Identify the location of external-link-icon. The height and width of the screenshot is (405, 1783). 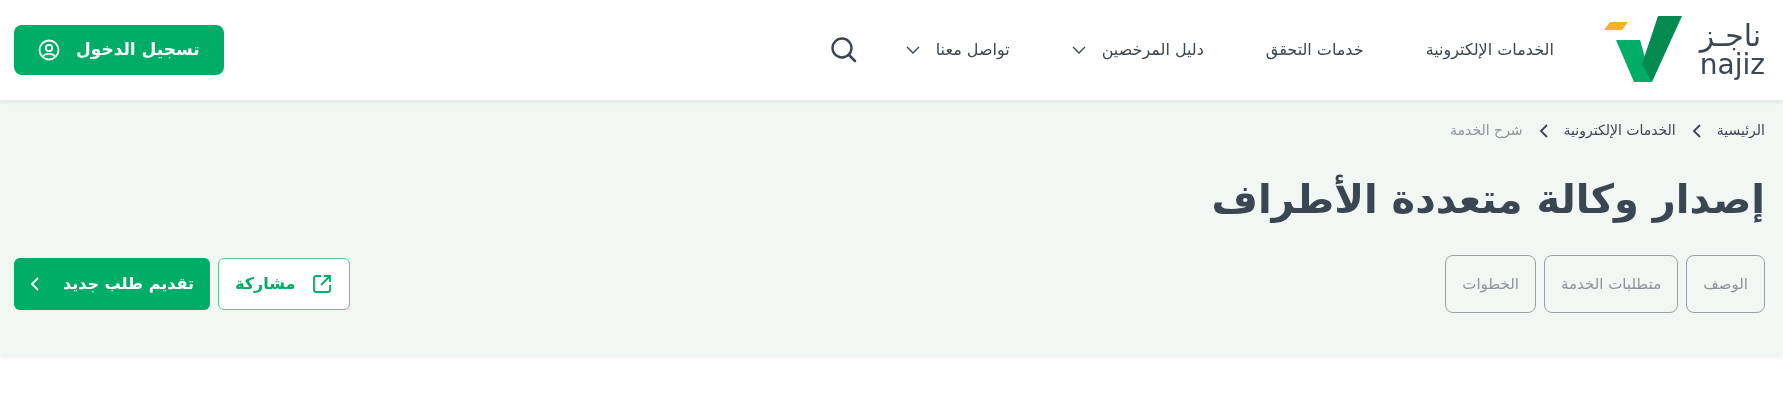
(322, 284).